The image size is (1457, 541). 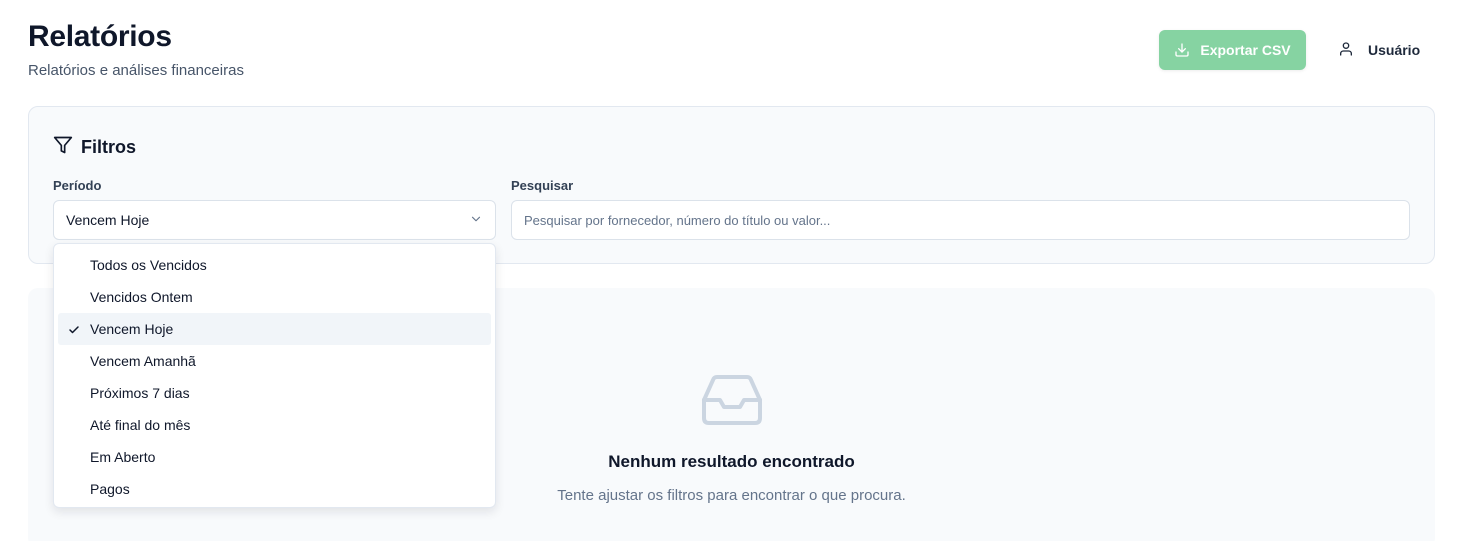 What do you see at coordinates (274, 425) in the screenshot?
I see `period-option: Até final do mês` at bounding box center [274, 425].